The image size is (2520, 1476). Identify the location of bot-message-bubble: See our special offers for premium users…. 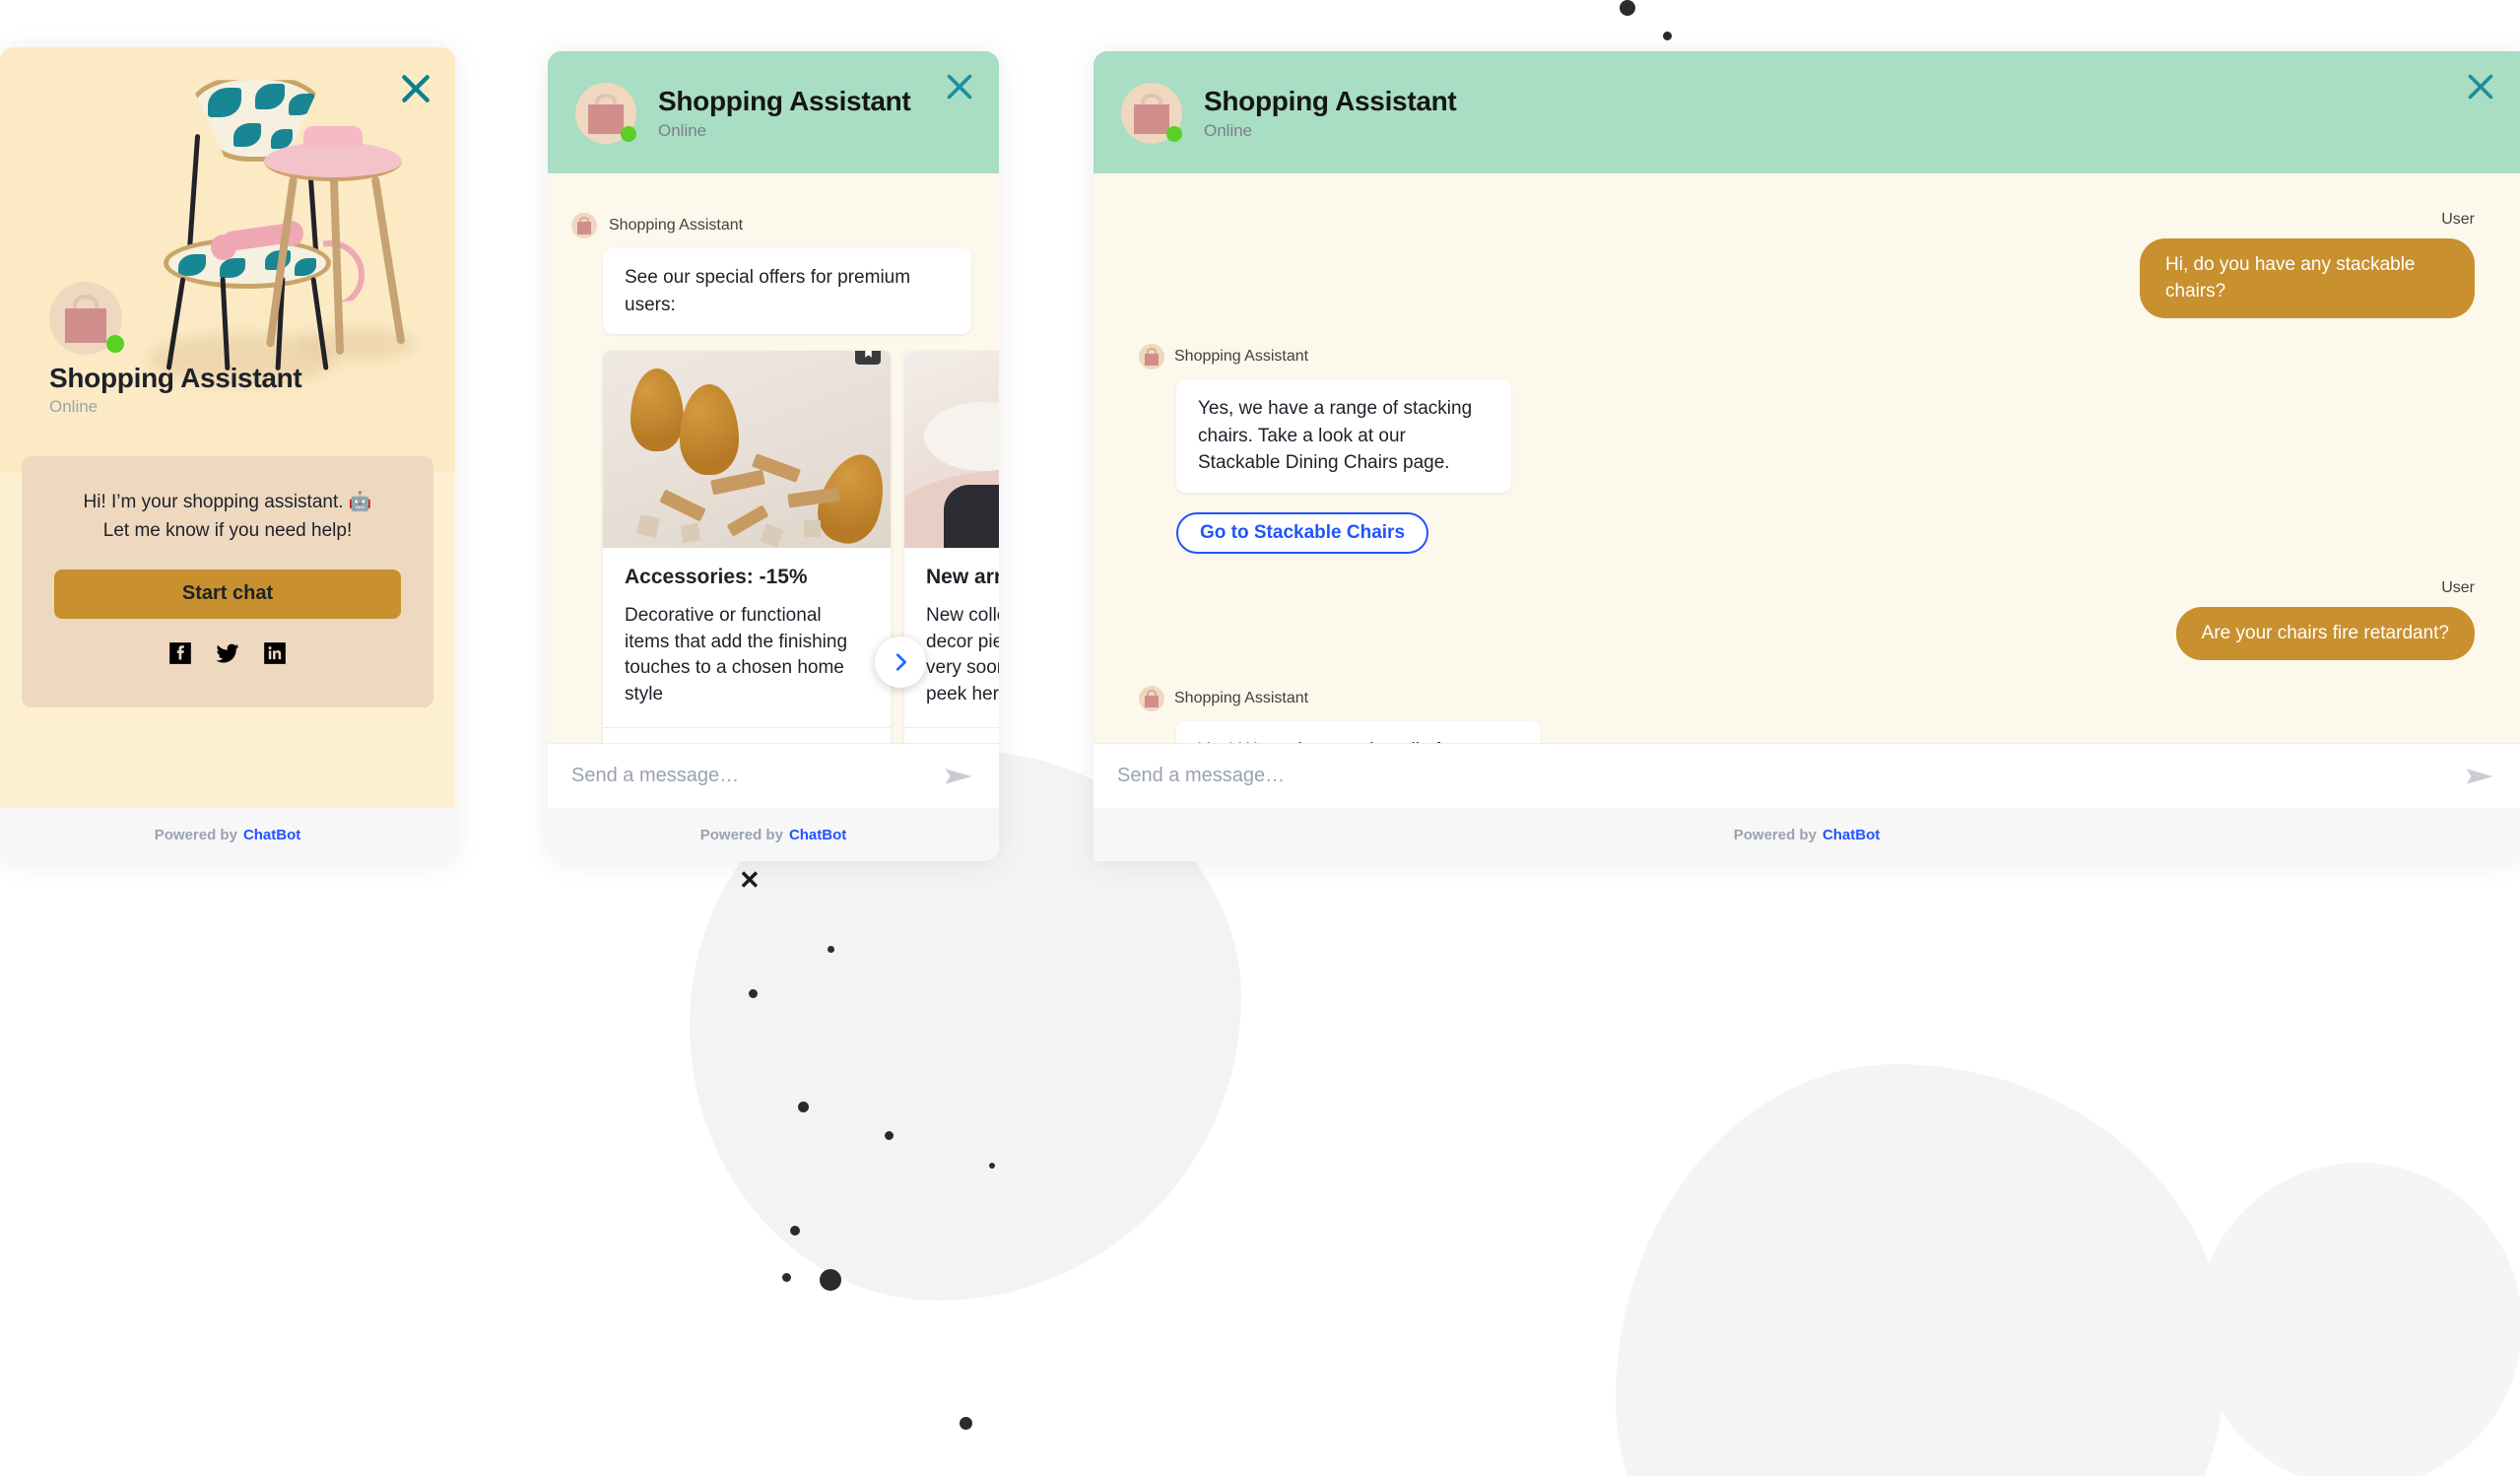
(787, 291).